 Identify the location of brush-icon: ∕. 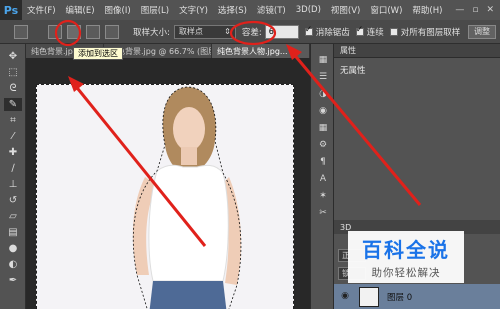
(13, 168).